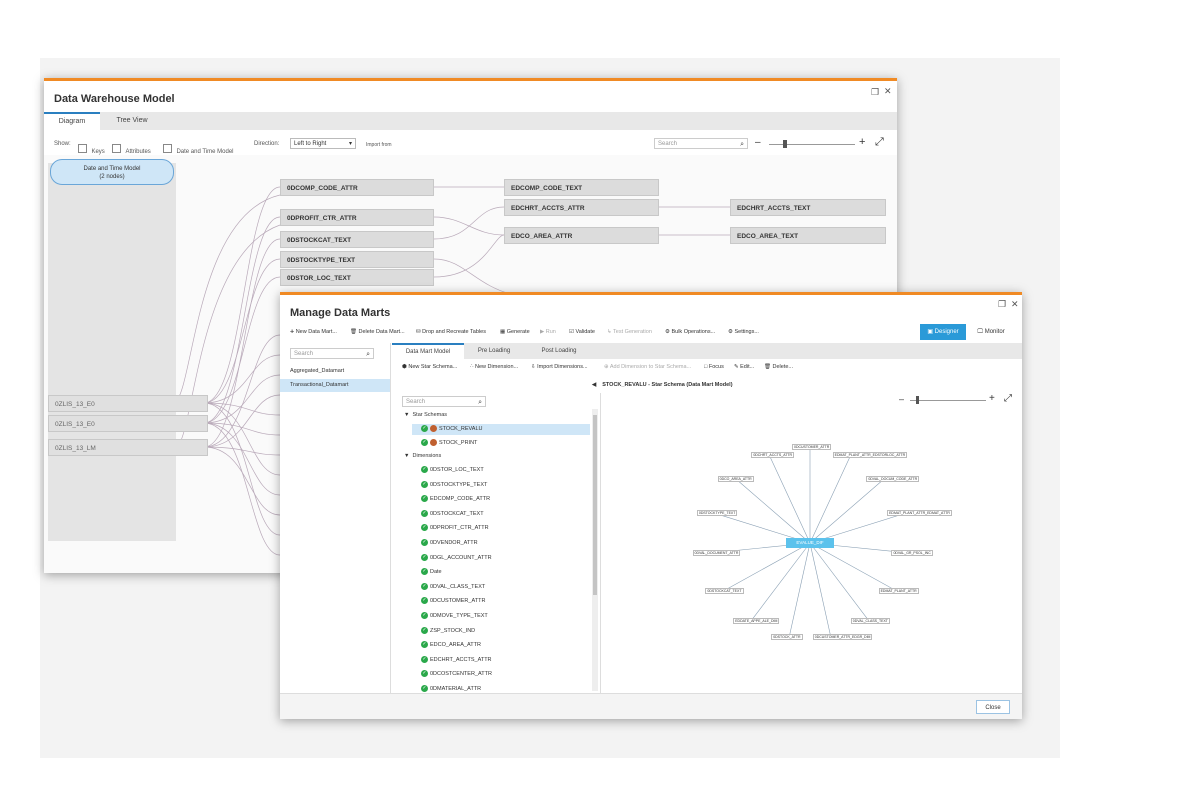  Describe the element at coordinates (455, 499) in the screenshot. I see `dimension-item: ✓ EDCOMP_CODE_ATTR` at that location.